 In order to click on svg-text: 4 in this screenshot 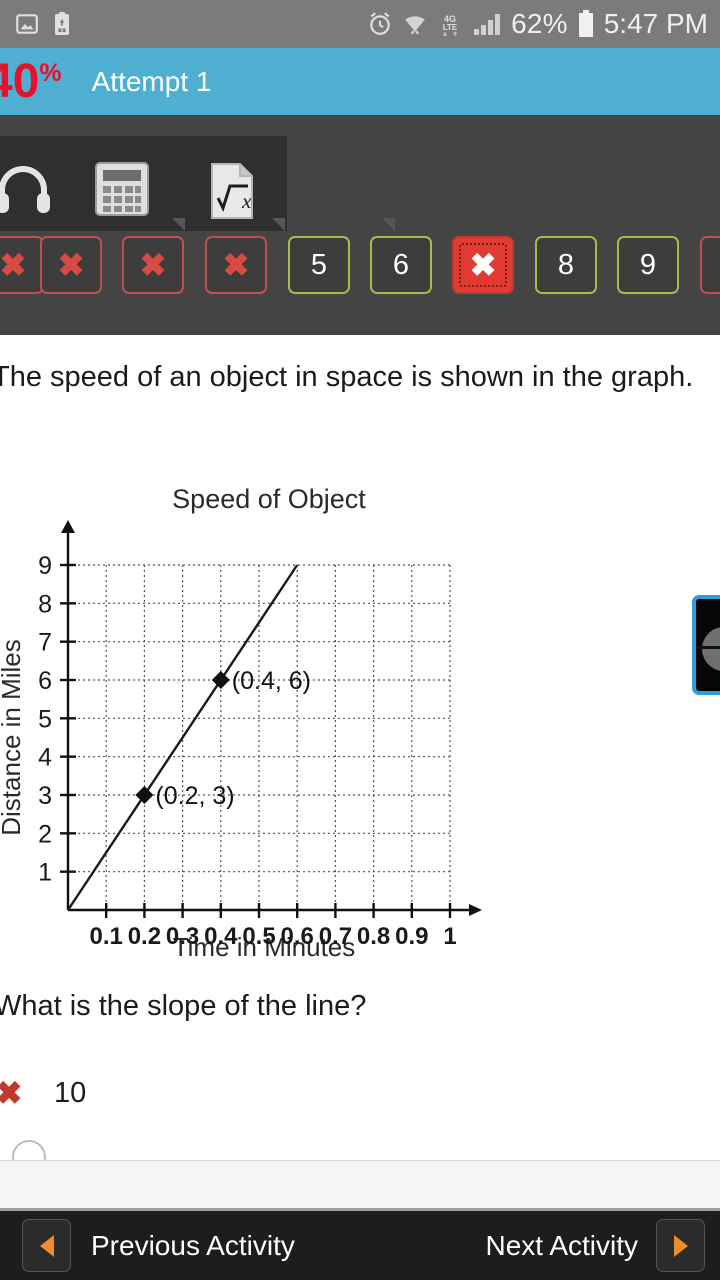, I will do `click(45, 758)`.